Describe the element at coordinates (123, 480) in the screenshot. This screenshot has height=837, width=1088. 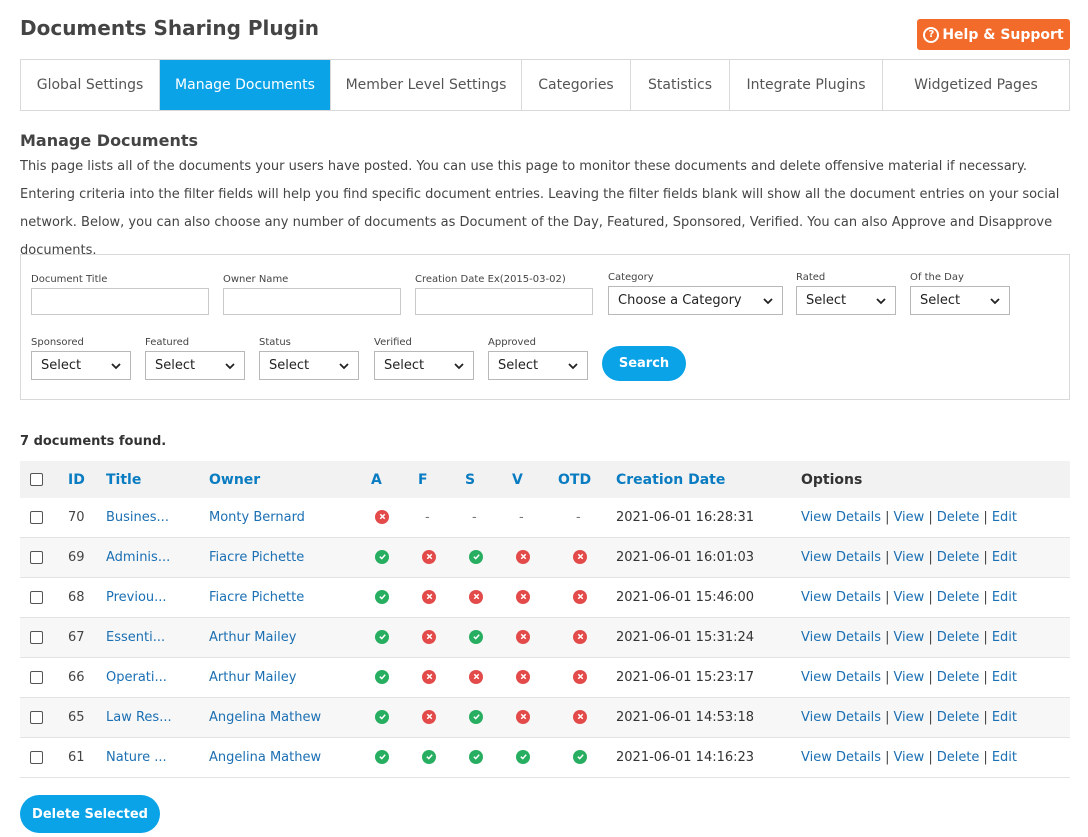
I see `header-title: Title` at that location.